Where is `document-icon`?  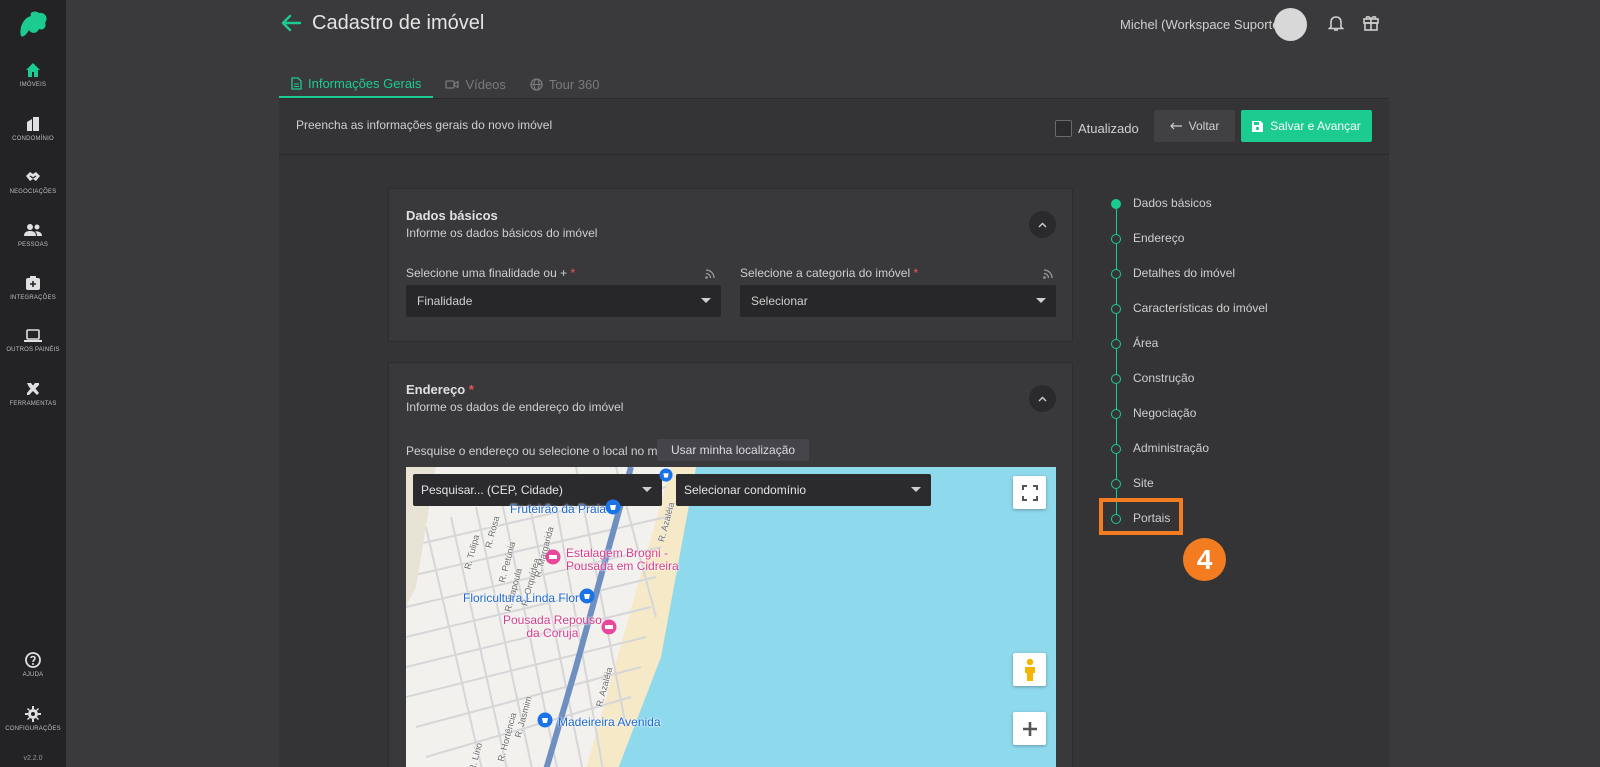
document-icon is located at coordinates (296, 83).